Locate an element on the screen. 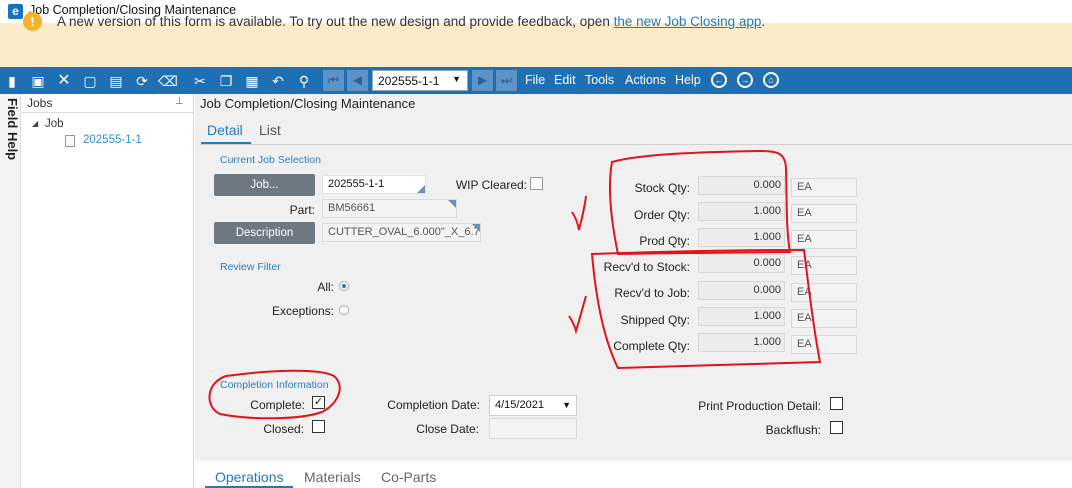 This screenshot has width=1072, height=488. section-current-job: Current Job Selection is located at coordinates (270, 160).